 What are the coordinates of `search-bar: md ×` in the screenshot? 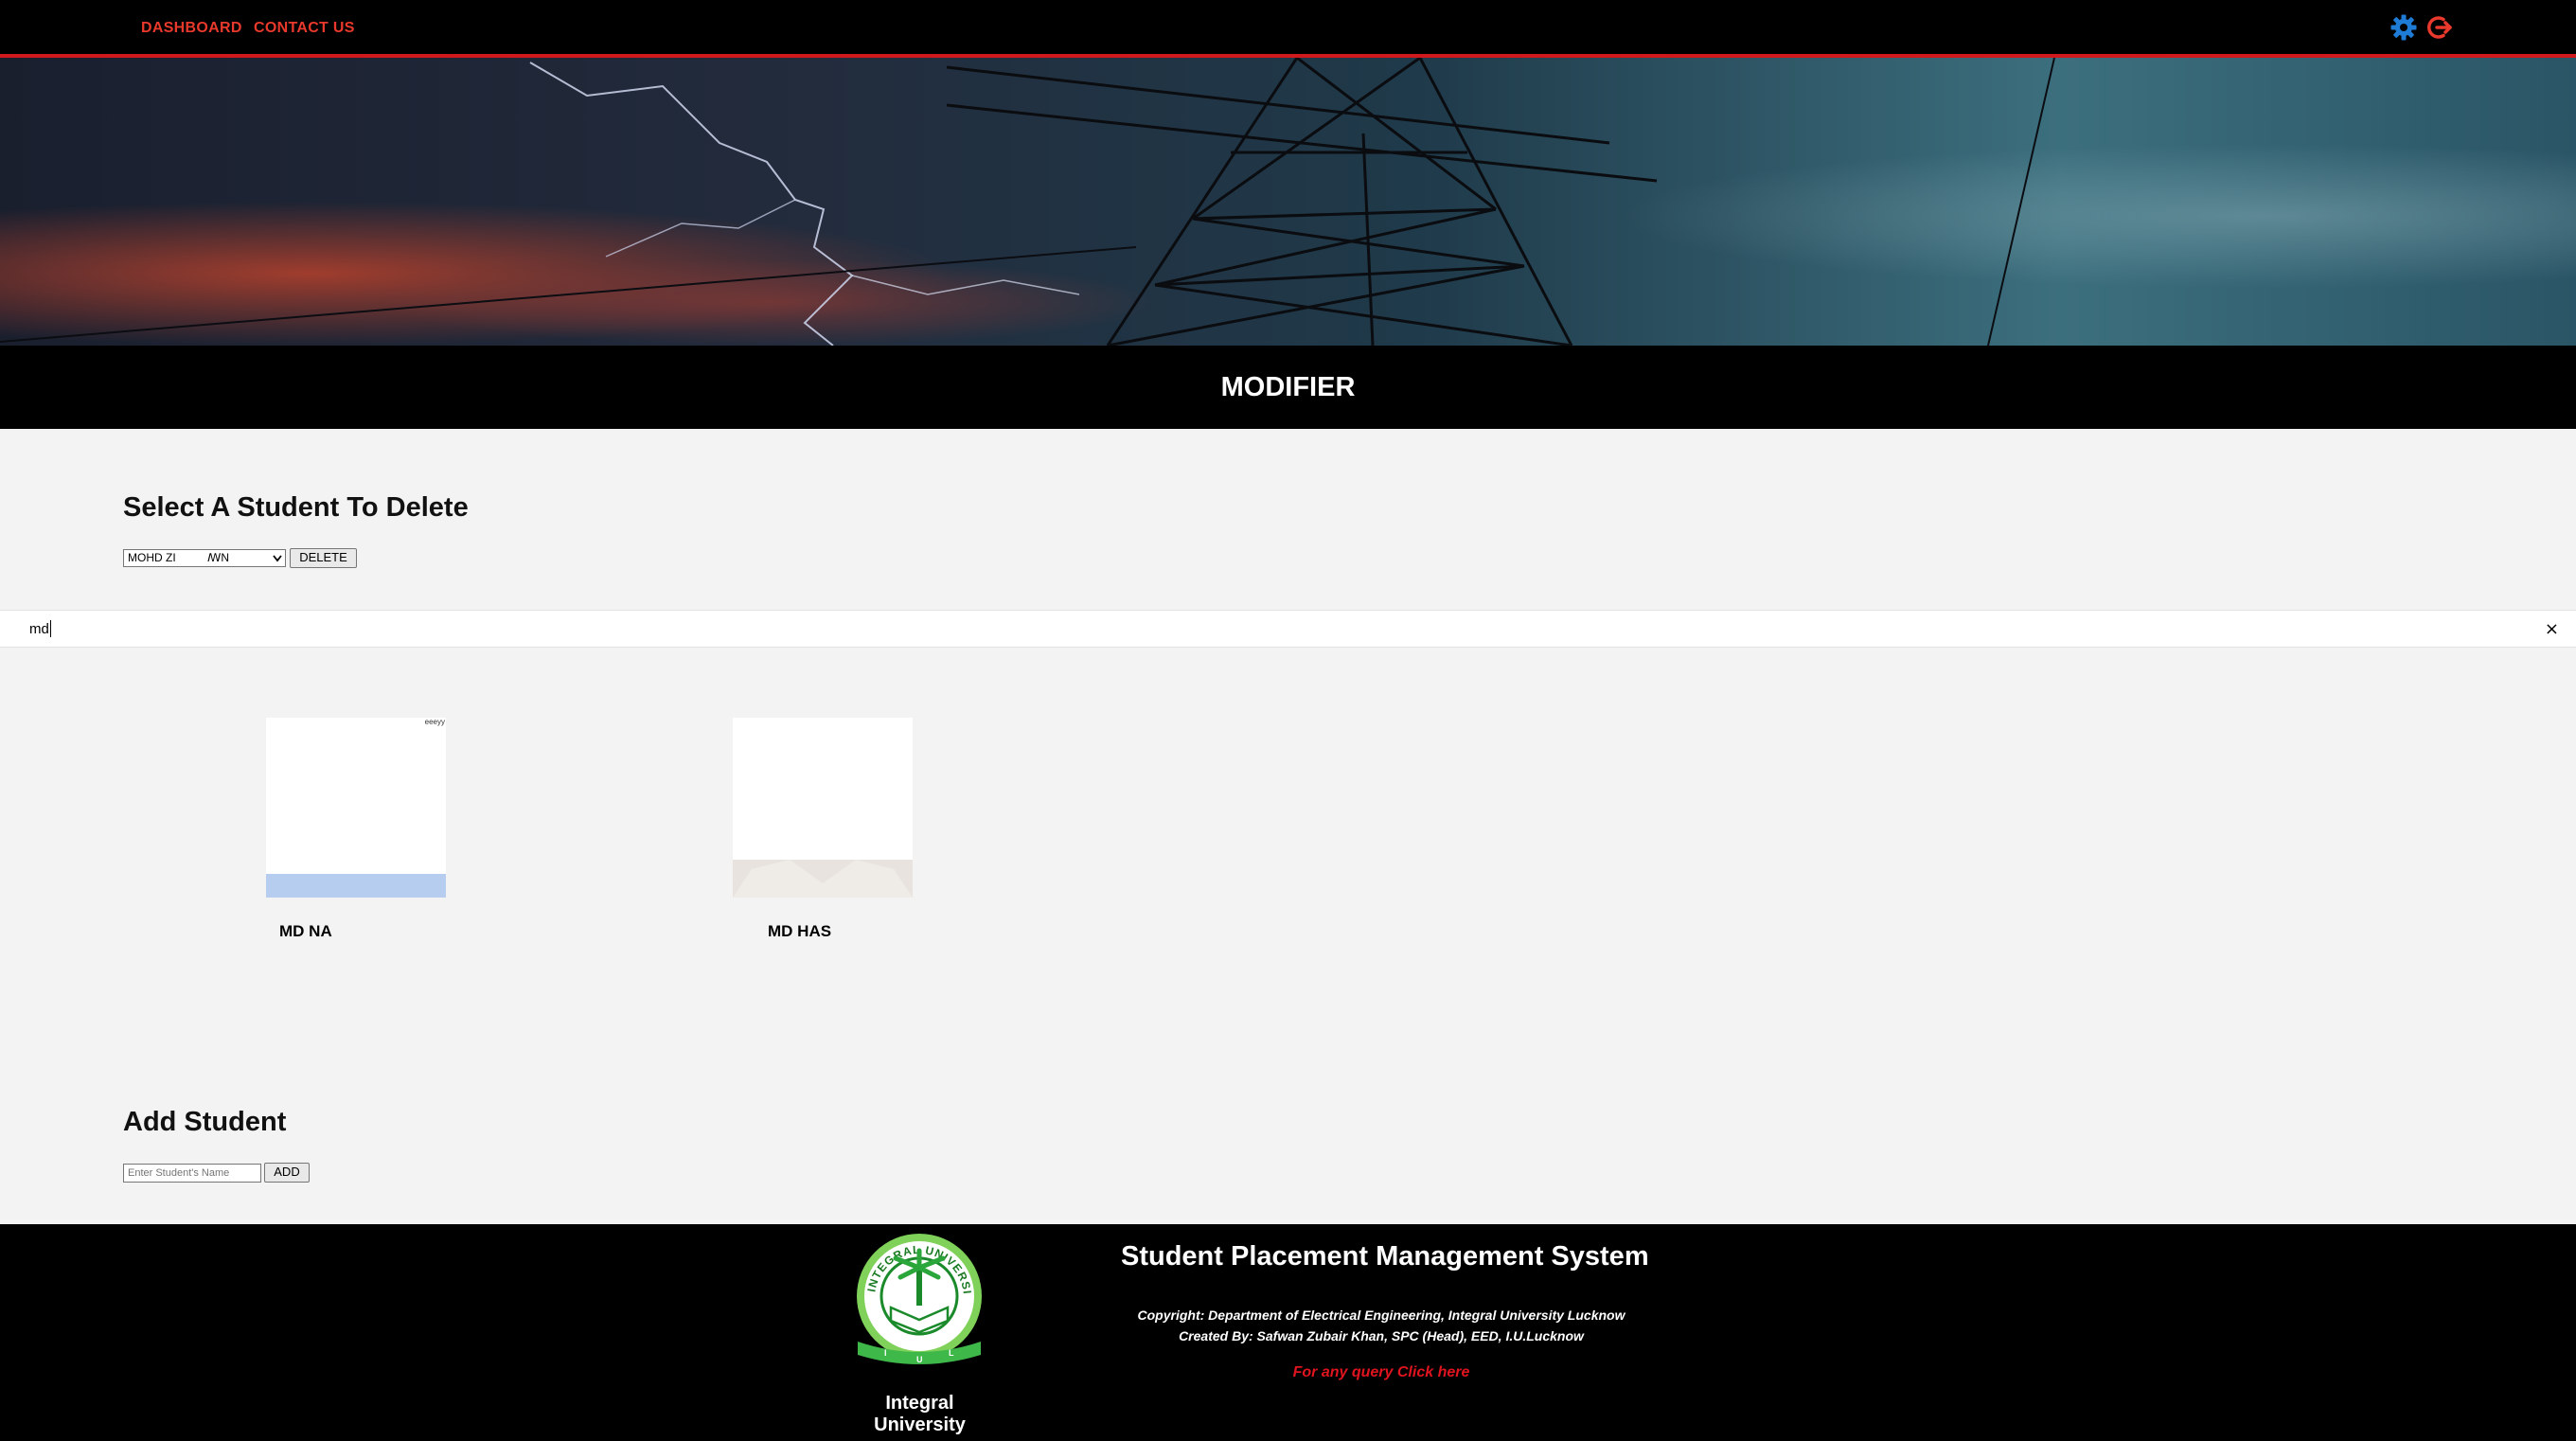 It's located at (1288, 629).